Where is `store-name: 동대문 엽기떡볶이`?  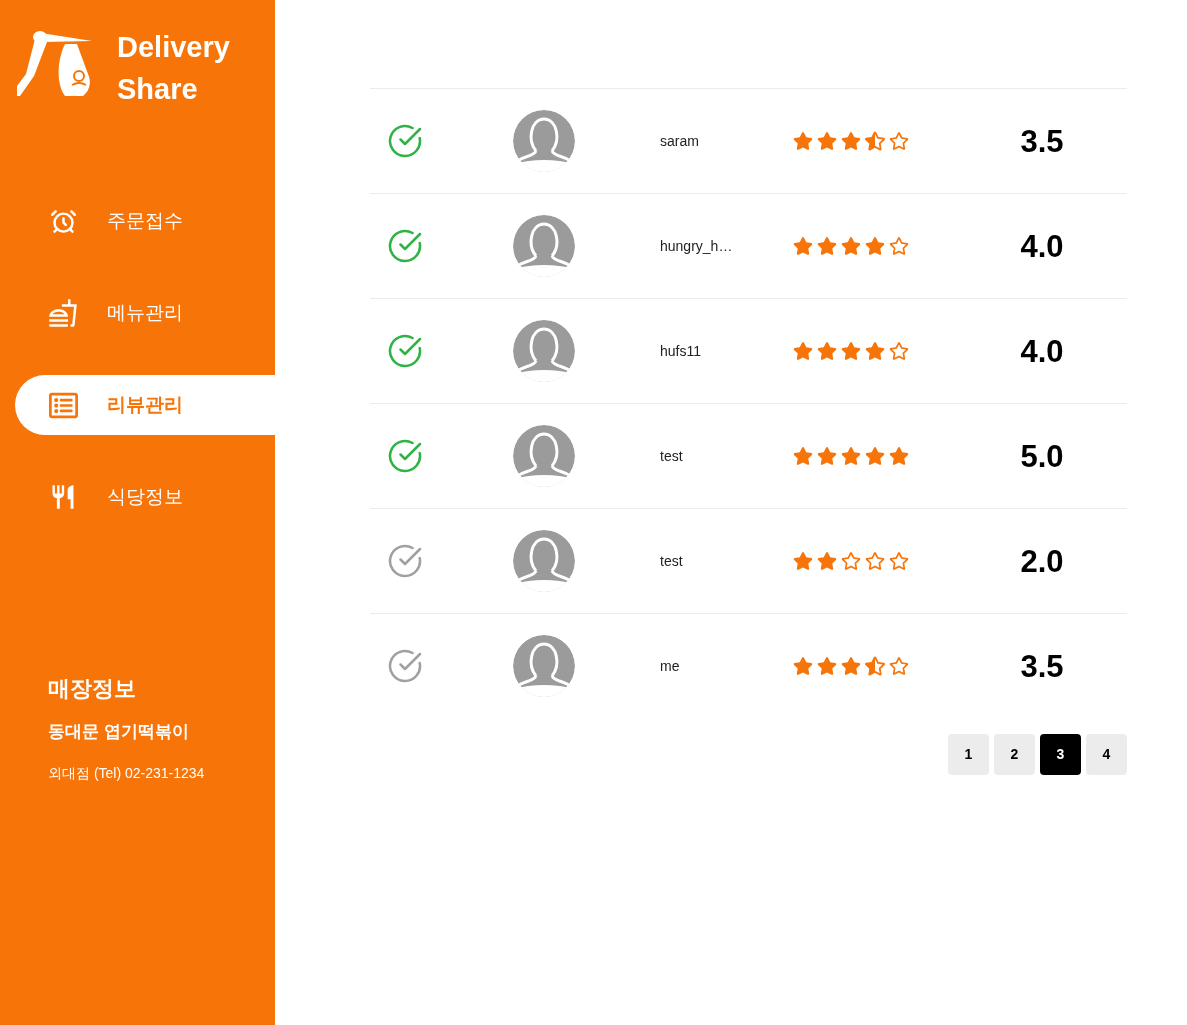 store-name: 동대문 엽기떡볶이 is located at coordinates (118, 732).